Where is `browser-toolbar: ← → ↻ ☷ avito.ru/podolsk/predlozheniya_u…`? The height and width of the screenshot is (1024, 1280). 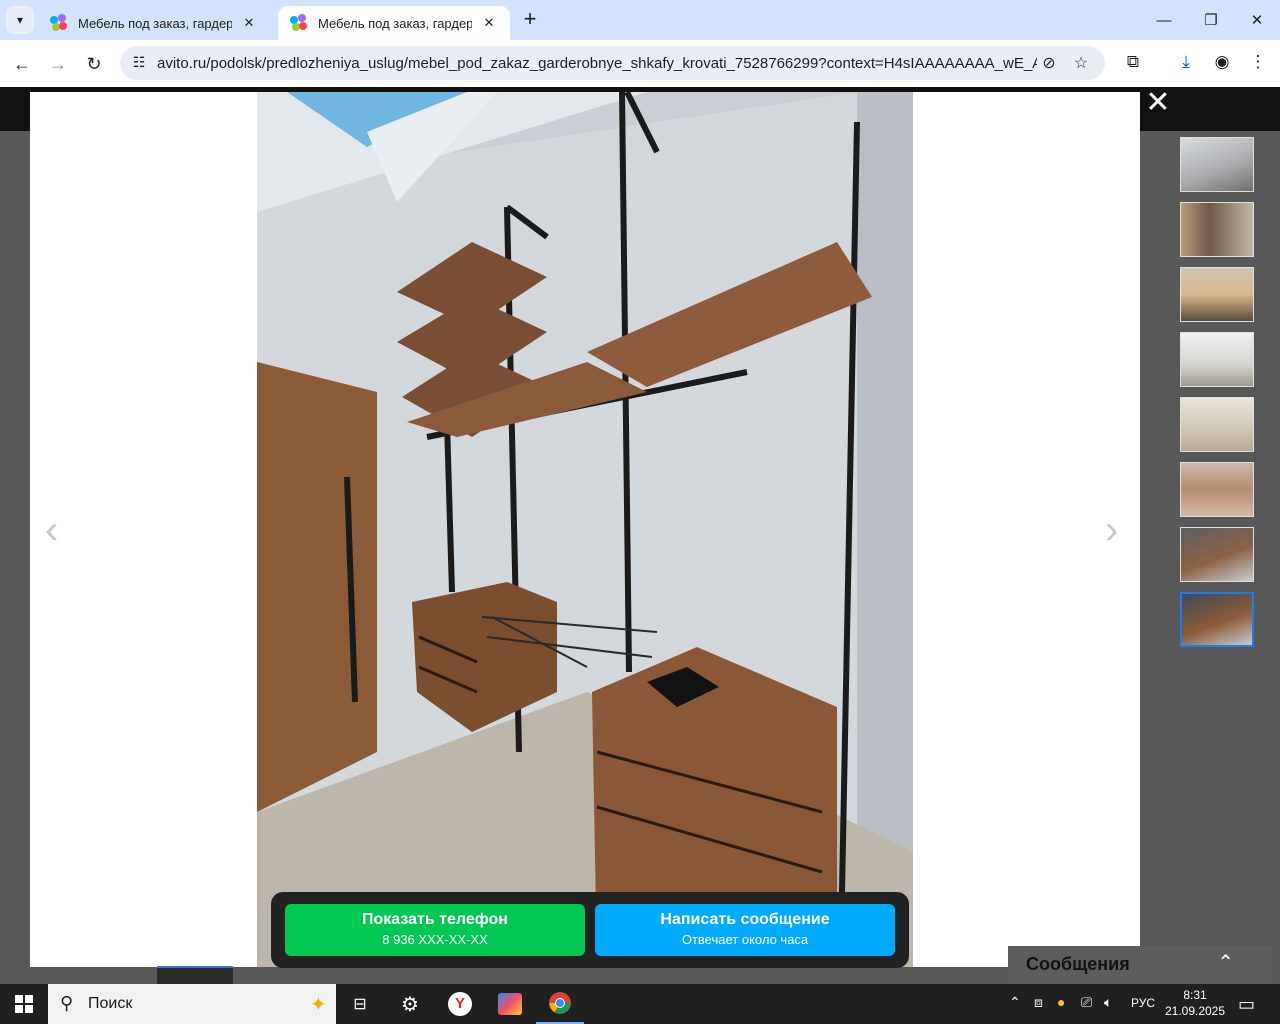 browser-toolbar: ← → ↻ ☷ avito.ru/podolsk/predlozheniya_u… is located at coordinates (640, 63).